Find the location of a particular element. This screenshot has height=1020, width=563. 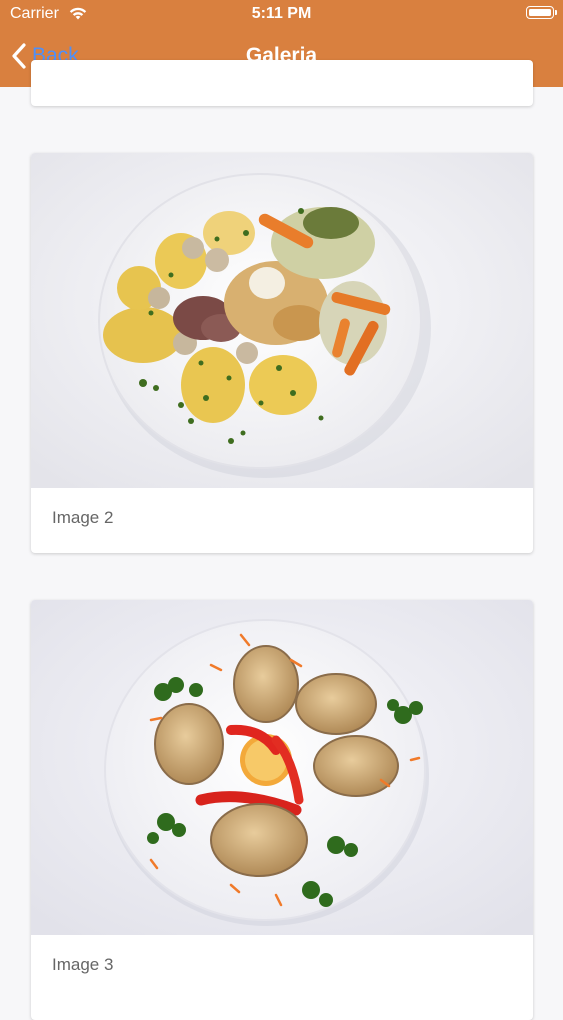

gallery-caption: Image 2 is located at coordinates (83, 517).